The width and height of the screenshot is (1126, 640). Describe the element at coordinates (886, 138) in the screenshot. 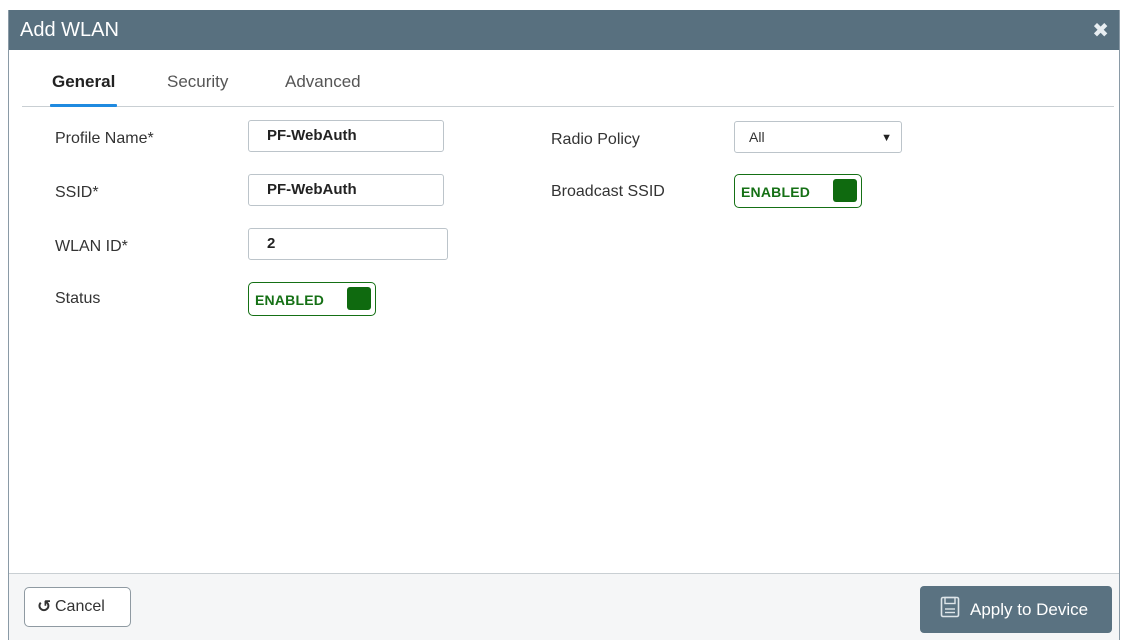

I see `chevron-down-icon: ▼` at that location.